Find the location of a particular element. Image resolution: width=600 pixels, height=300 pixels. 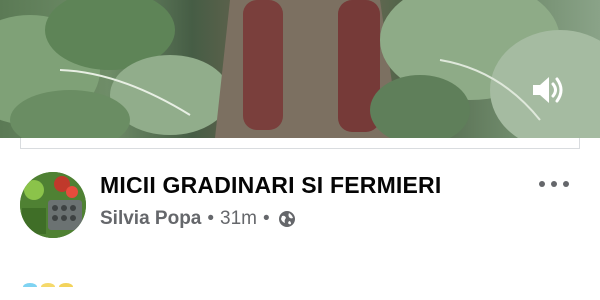

divider is located at coordinates (300, 148).